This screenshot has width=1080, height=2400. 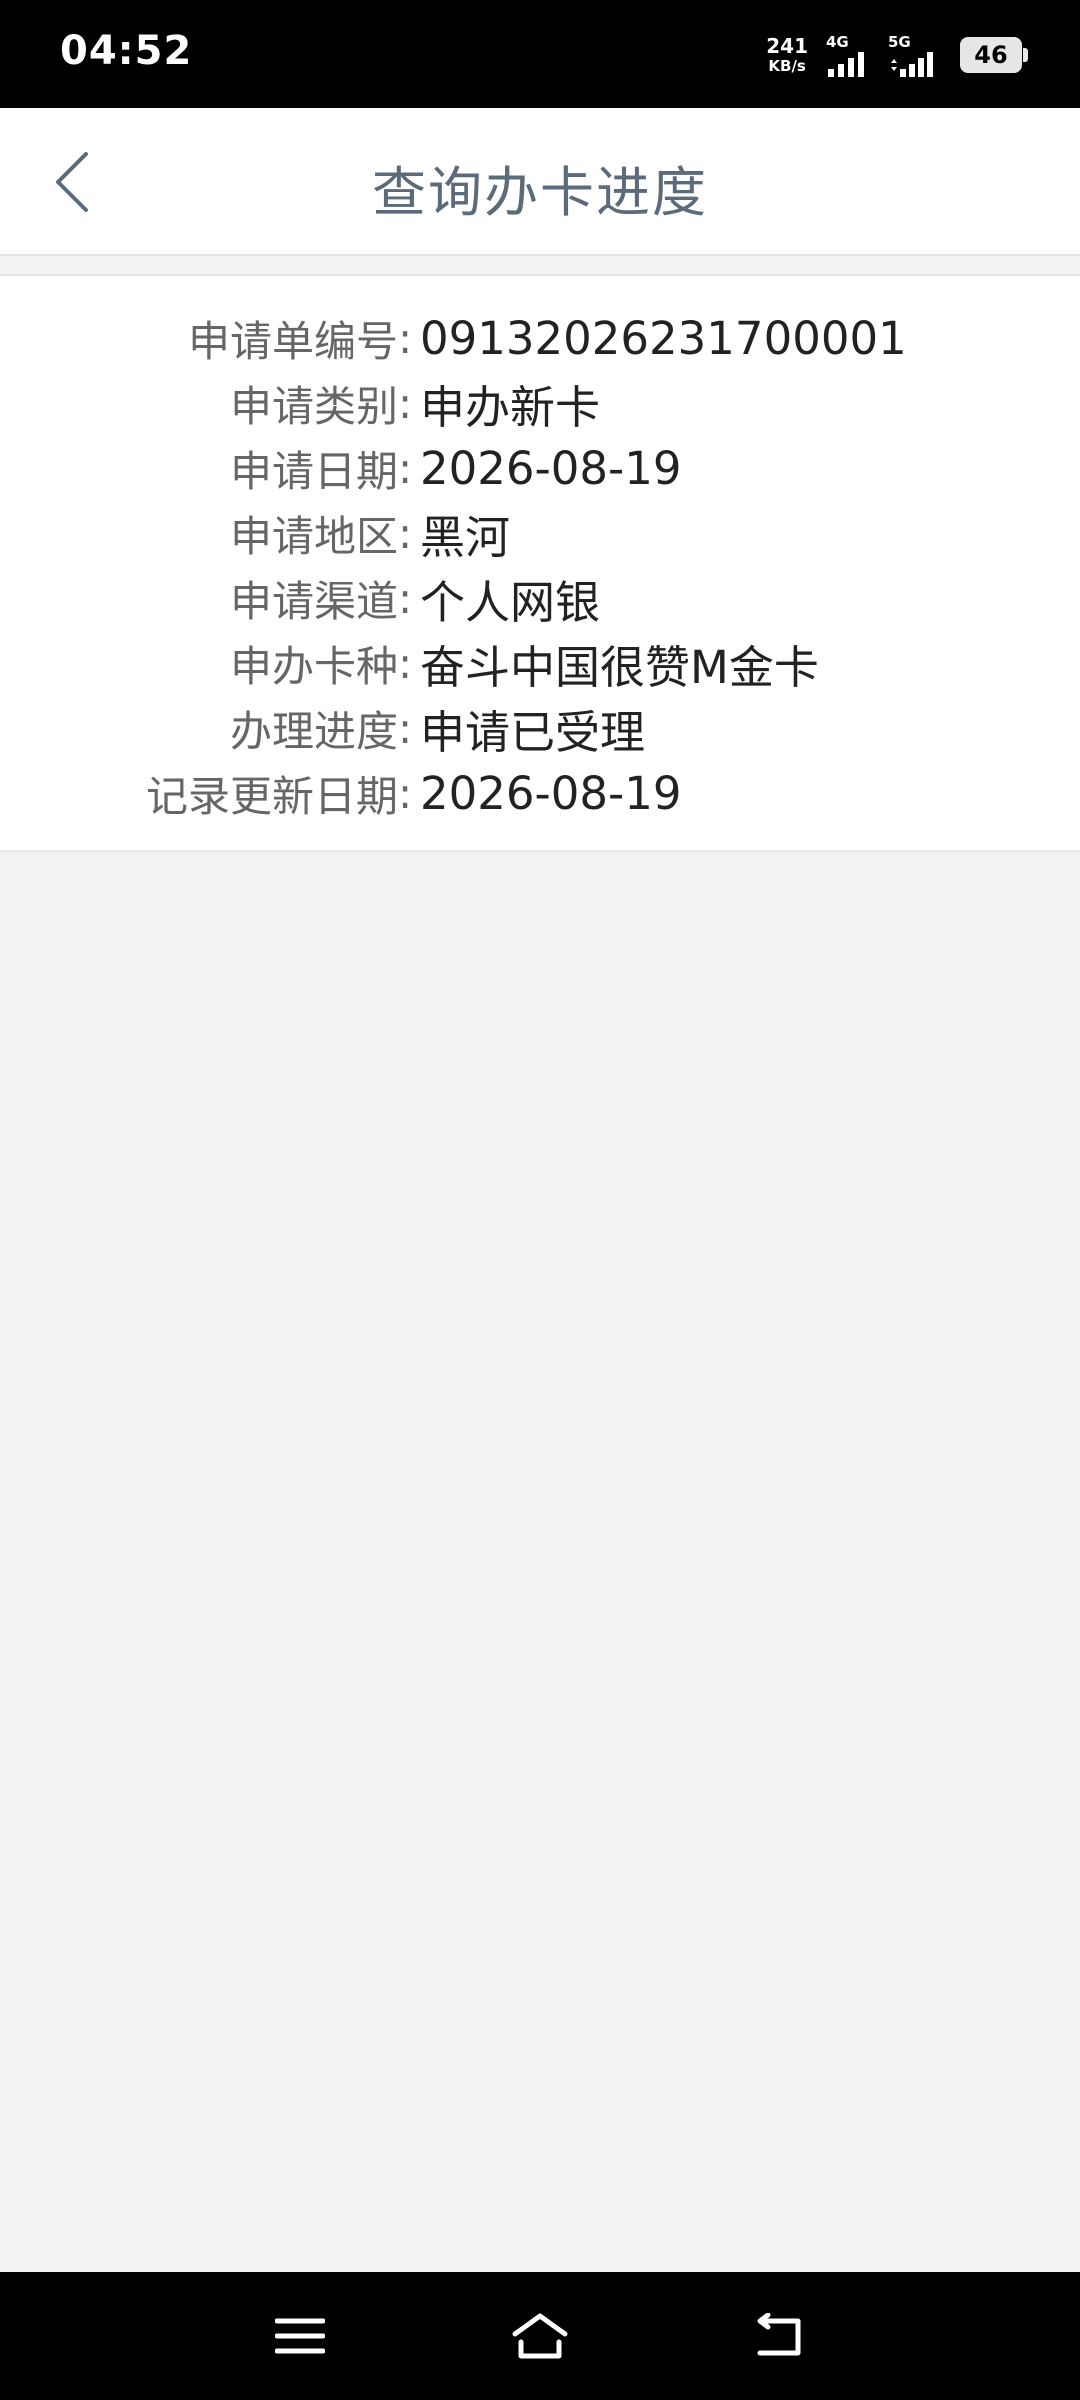 I want to click on home-icon, so click(x=540, y=2336).